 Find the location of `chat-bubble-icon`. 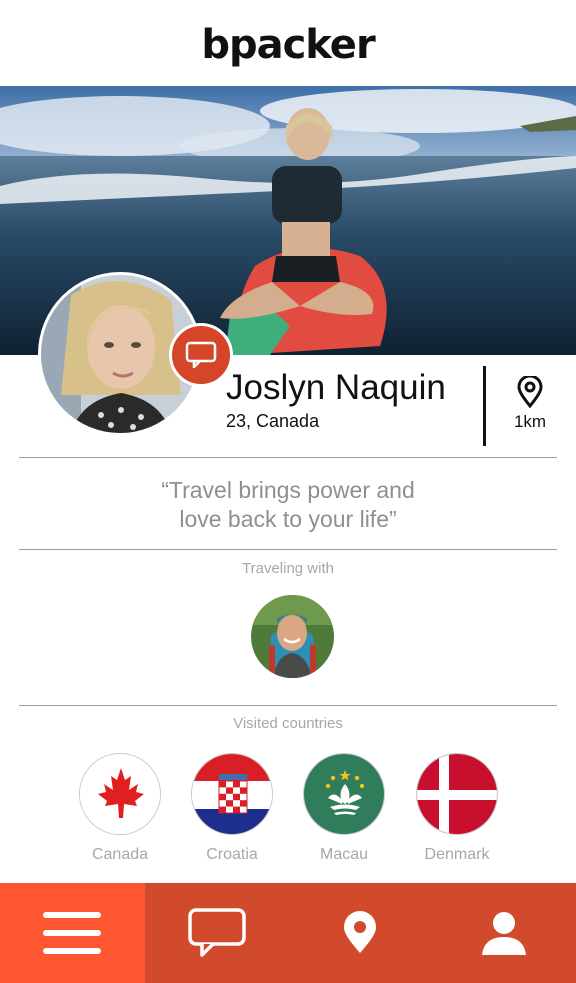

chat-bubble-icon is located at coordinates (201, 355).